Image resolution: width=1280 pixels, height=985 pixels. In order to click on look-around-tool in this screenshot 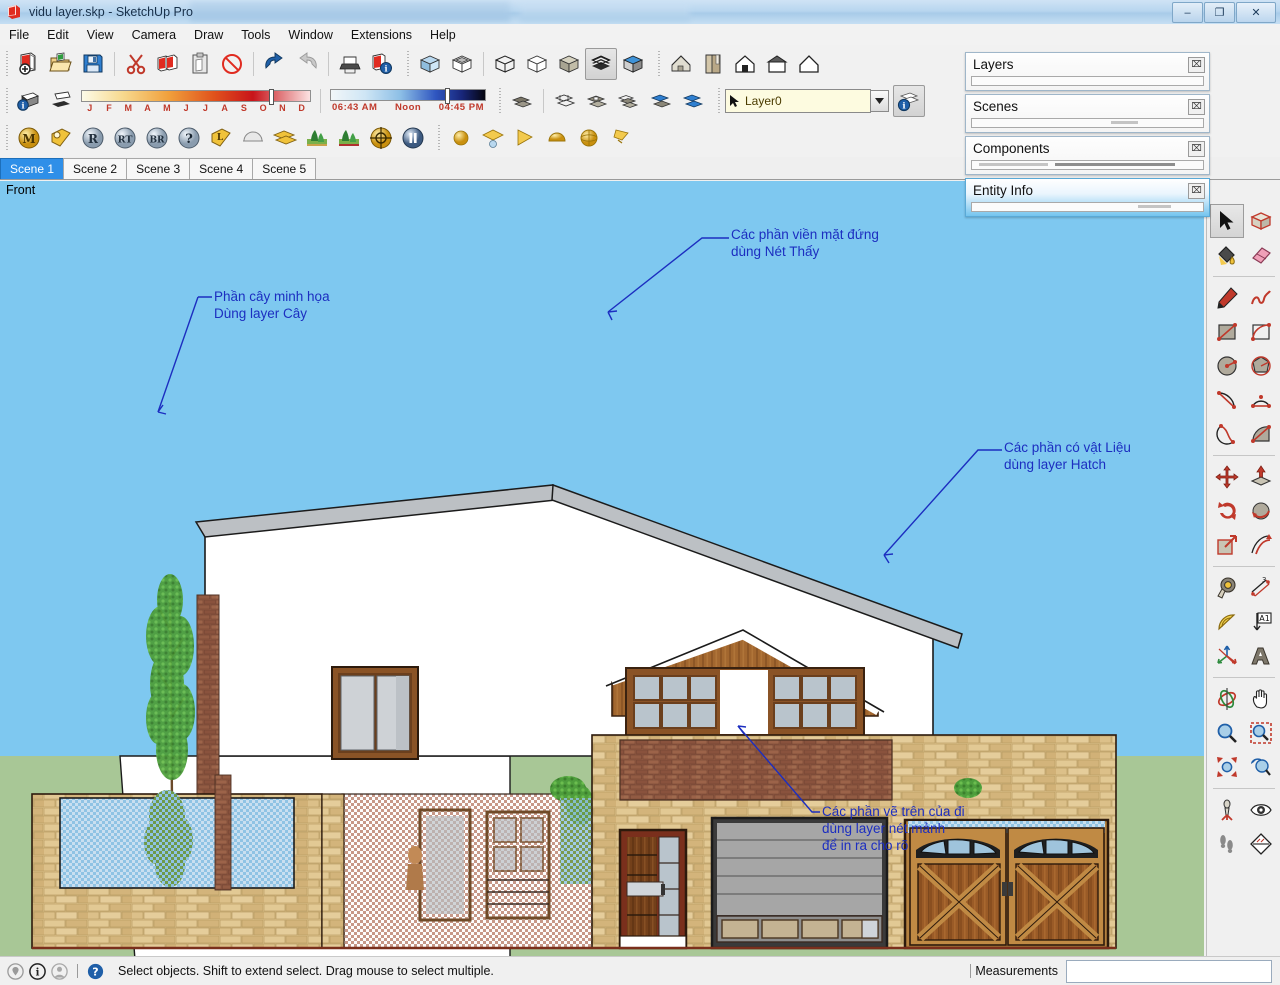, I will do `click(1261, 810)`.